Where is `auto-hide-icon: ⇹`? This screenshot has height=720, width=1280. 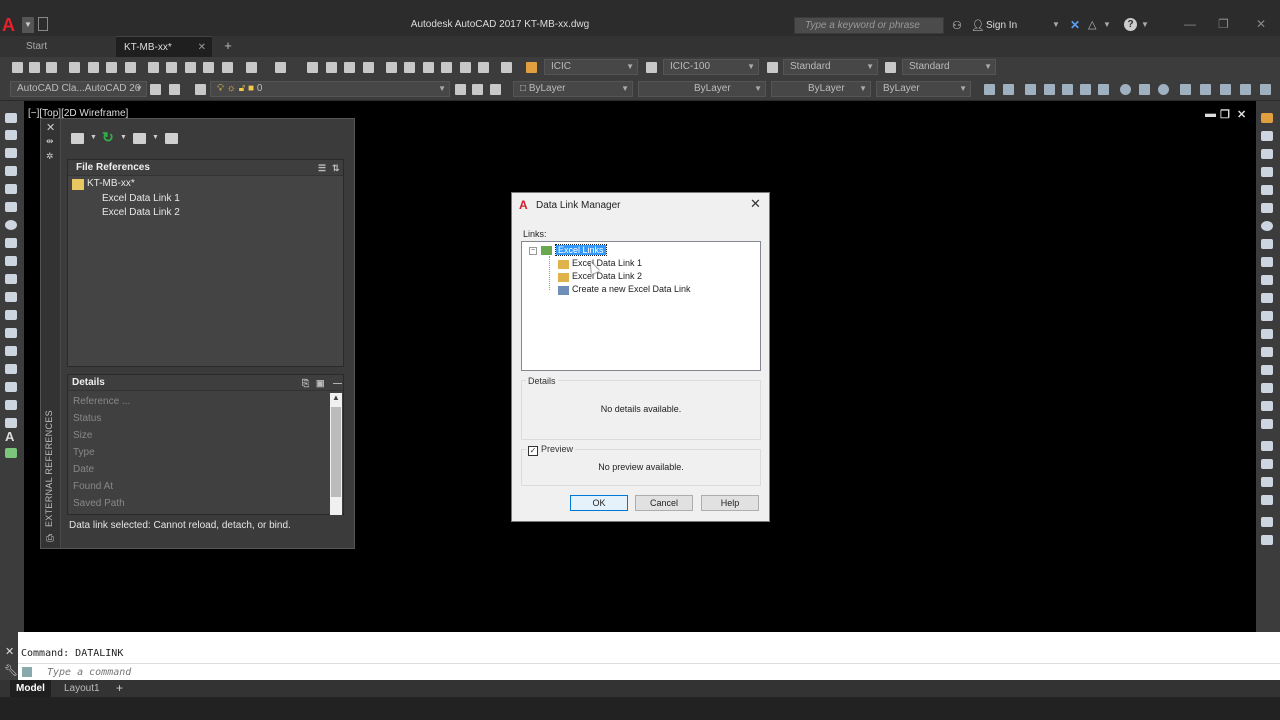 auto-hide-icon: ⇹ is located at coordinates (50, 141).